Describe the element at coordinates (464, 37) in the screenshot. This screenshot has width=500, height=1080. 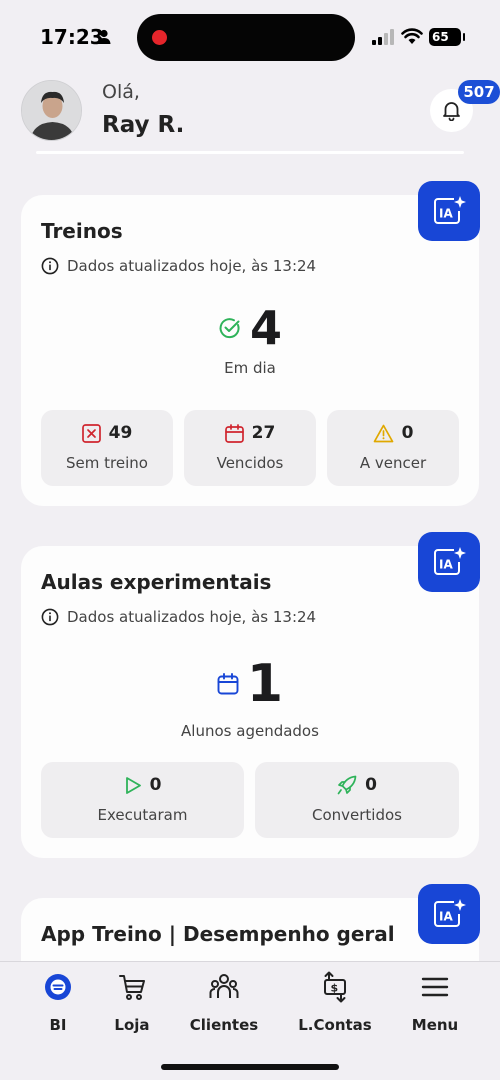
I see `battery-cap` at that location.